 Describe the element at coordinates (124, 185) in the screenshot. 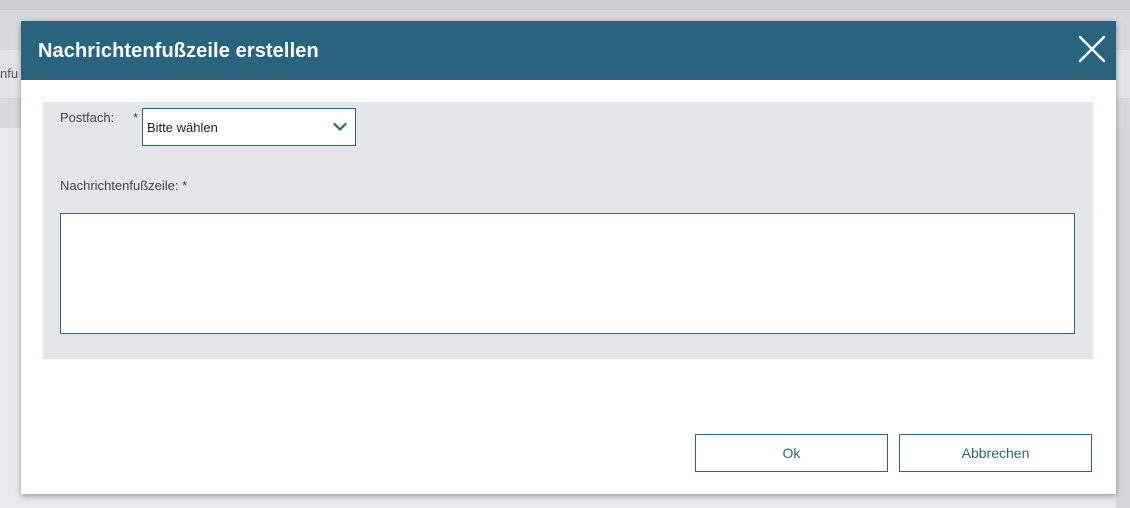

I see `footer-label: Nachrichtenfußzeile: *` at that location.